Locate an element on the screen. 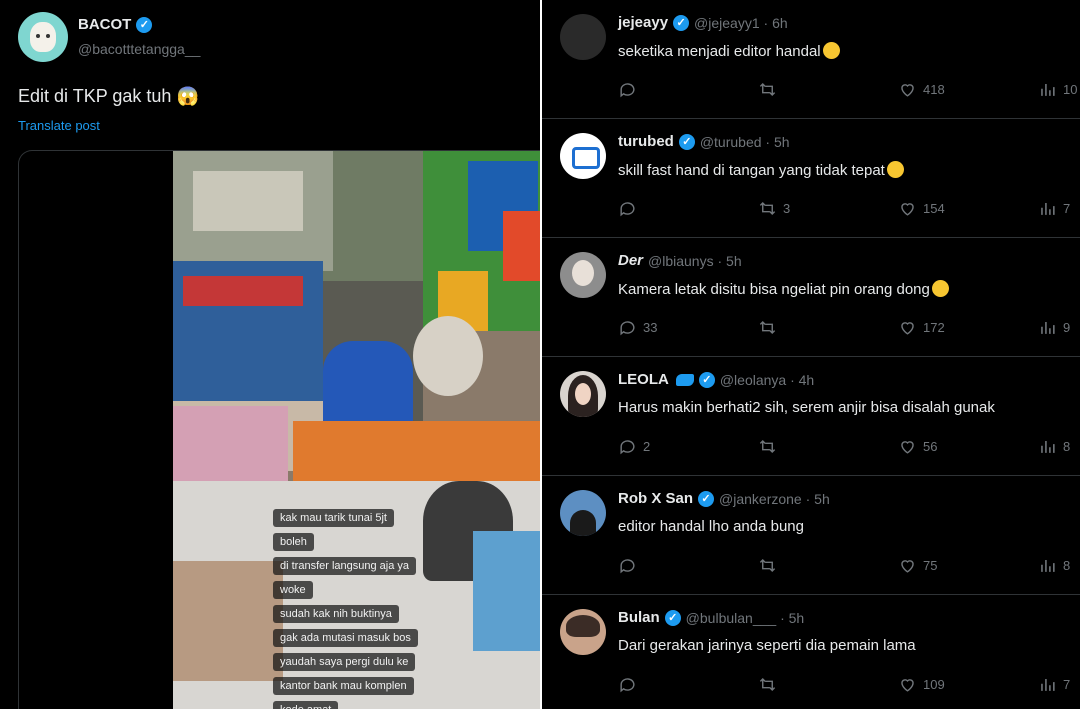  reply-handle: @bulbulan___ · 5h is located at coordinates (745, 618).